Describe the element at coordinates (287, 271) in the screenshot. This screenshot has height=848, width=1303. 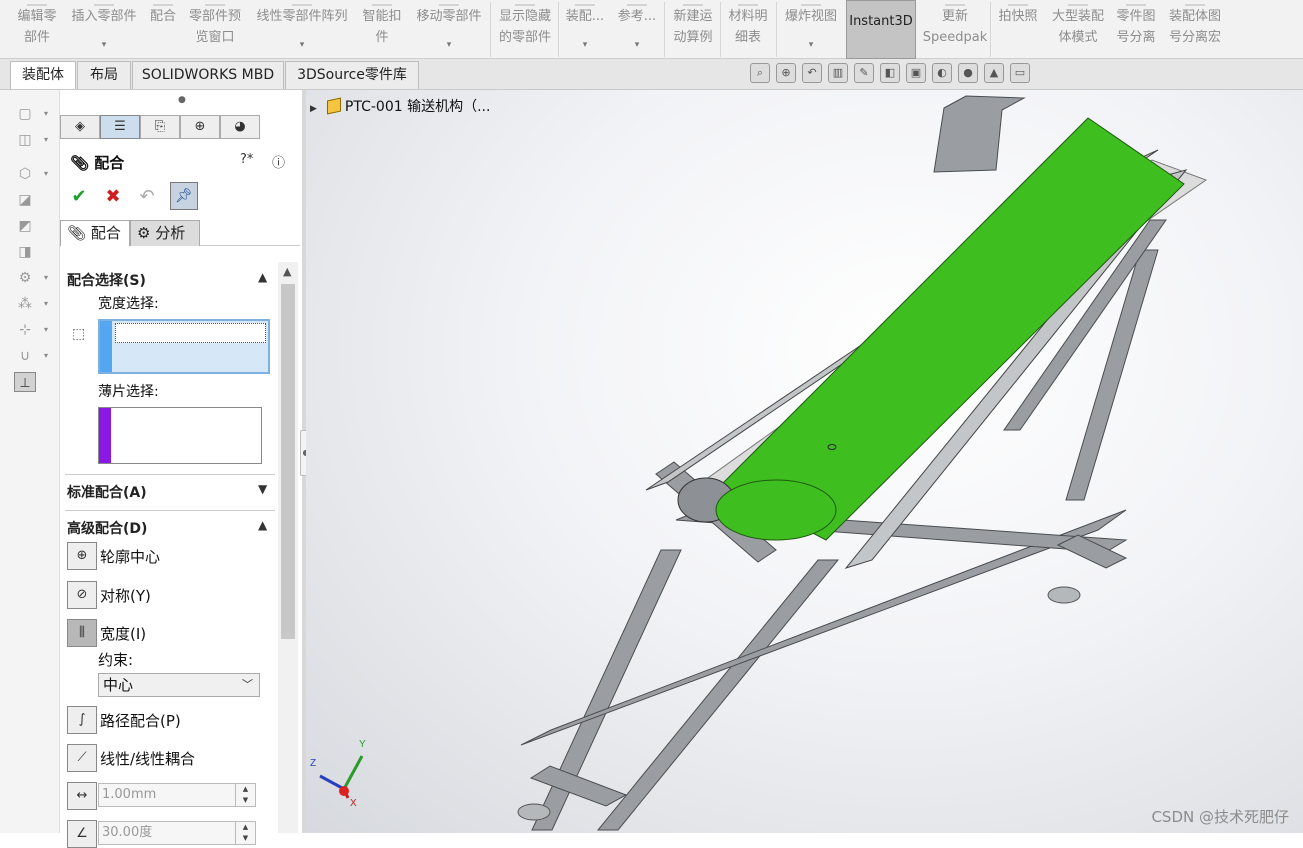
I see `scroll-up-icon: ▲` at that location.